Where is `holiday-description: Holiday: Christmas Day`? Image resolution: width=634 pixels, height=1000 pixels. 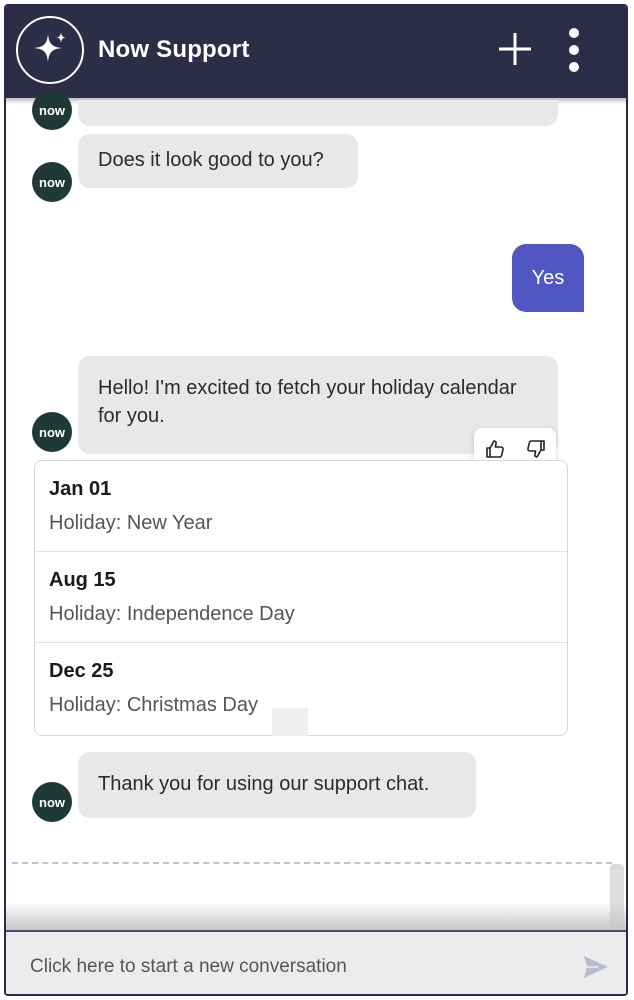 holiday-description: Holiday: Christmas Day is located at coordinates (153, 705).